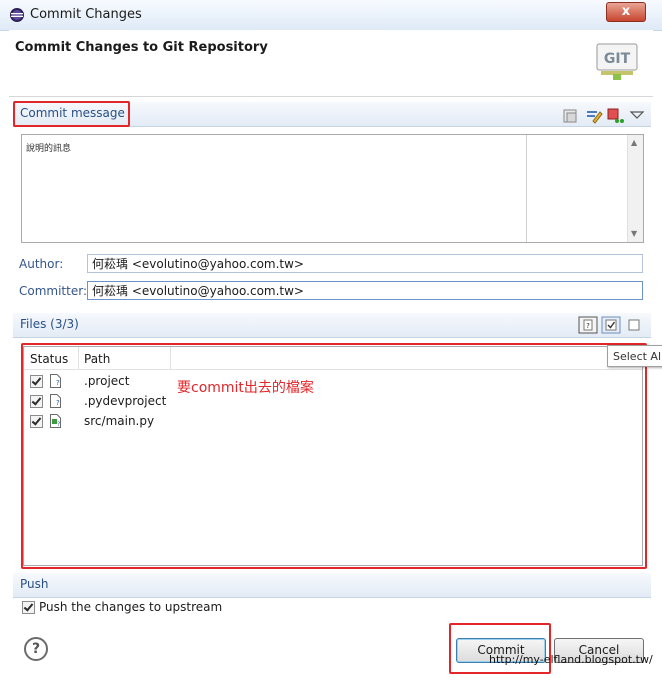  I want to click on git-logo-text: GIT, so click(617, 59).